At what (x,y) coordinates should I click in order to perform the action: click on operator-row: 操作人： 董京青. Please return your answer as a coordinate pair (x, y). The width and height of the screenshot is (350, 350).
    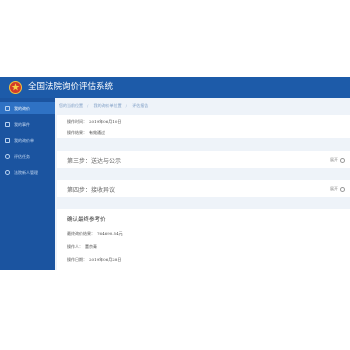
    Looking at the image, I should click on (82, 246).